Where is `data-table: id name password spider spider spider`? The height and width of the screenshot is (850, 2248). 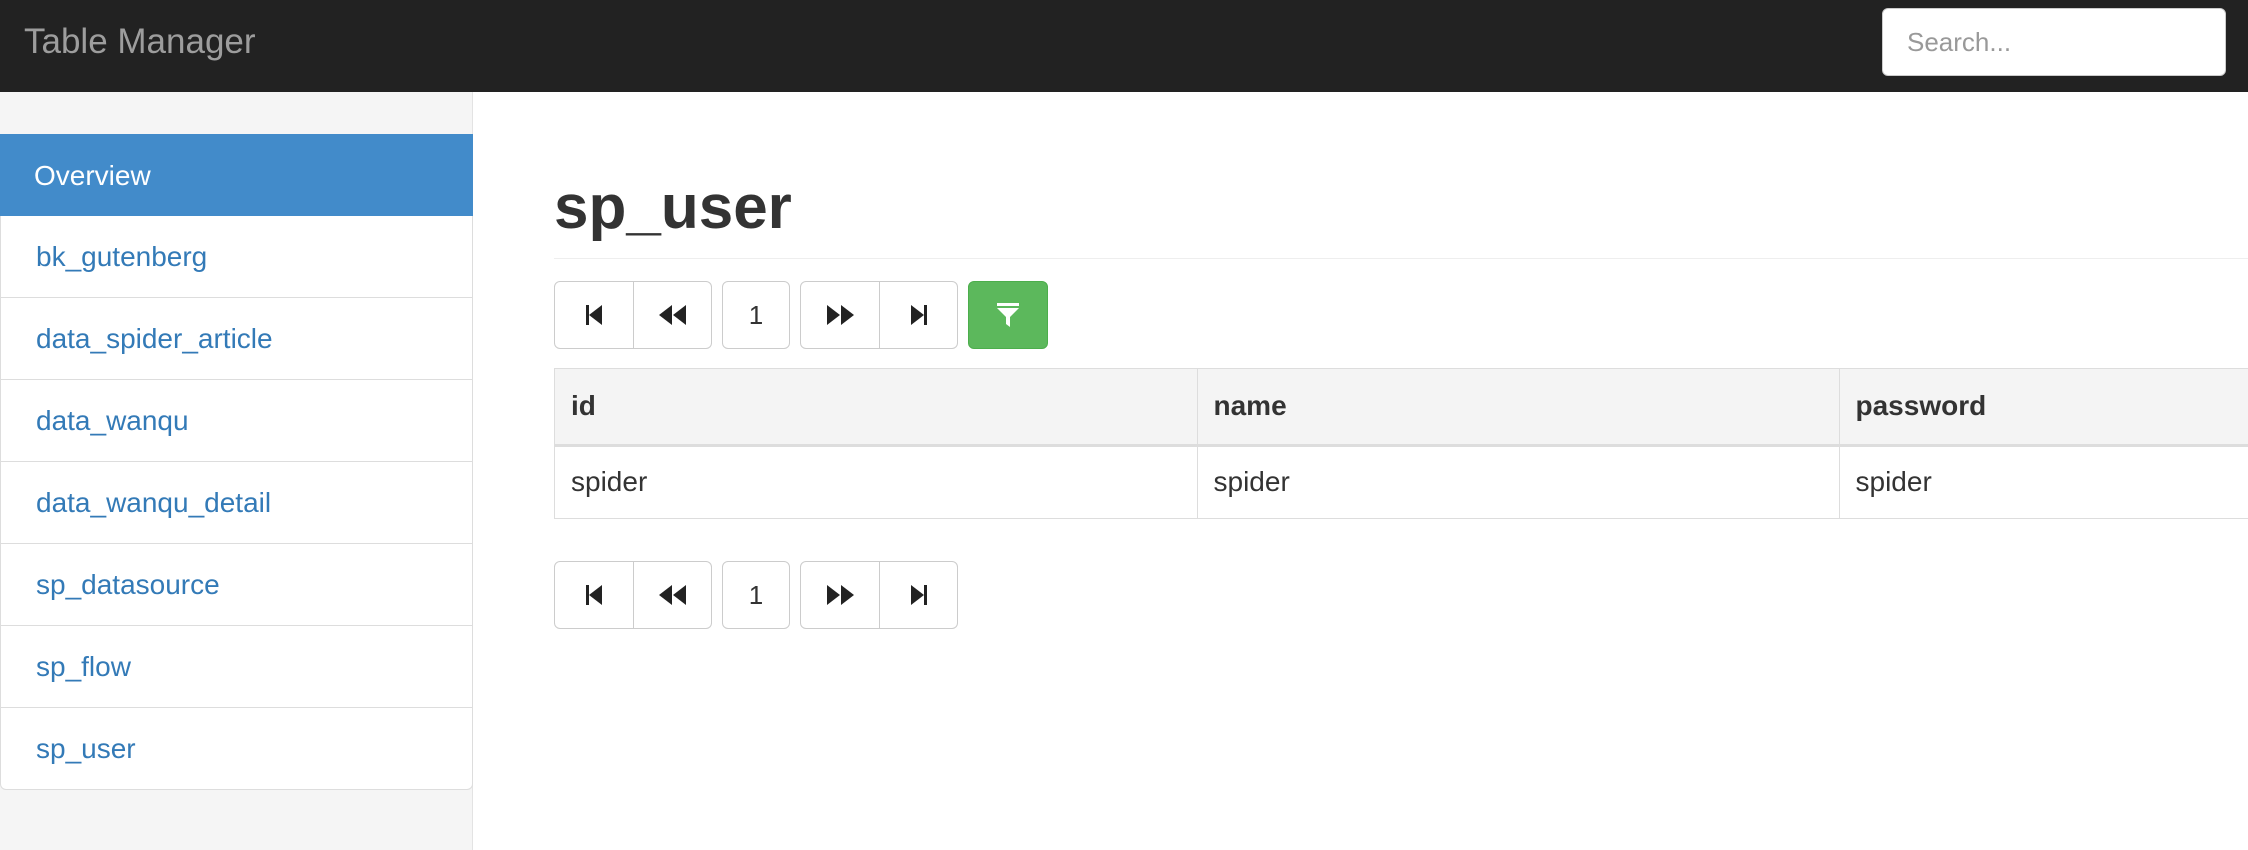 data-table: id name password spider spider spider is located at coordinates (1401, 443).